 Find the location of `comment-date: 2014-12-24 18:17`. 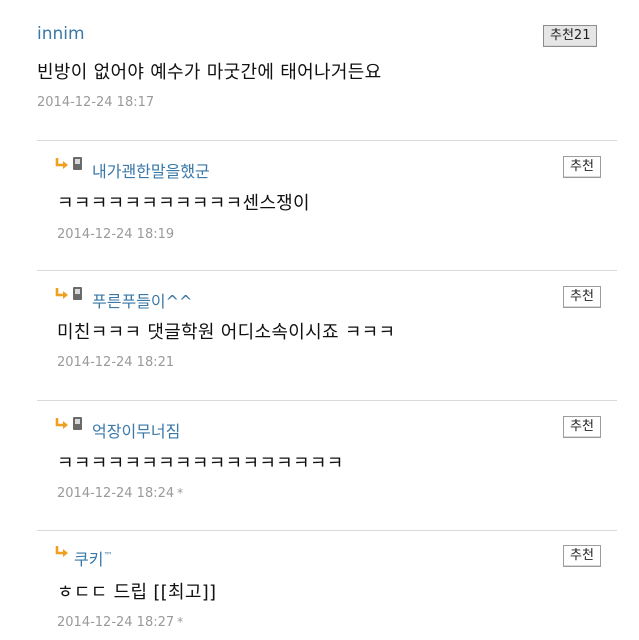

comment-date: 2014-12-24 18:17 is located at coordinates (96, 102).